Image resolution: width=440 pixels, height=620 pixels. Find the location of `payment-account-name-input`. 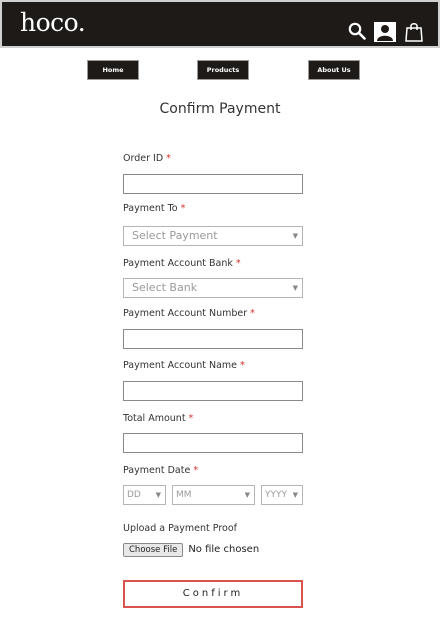

payment-account-name-input is located at coordinates (213, 391).